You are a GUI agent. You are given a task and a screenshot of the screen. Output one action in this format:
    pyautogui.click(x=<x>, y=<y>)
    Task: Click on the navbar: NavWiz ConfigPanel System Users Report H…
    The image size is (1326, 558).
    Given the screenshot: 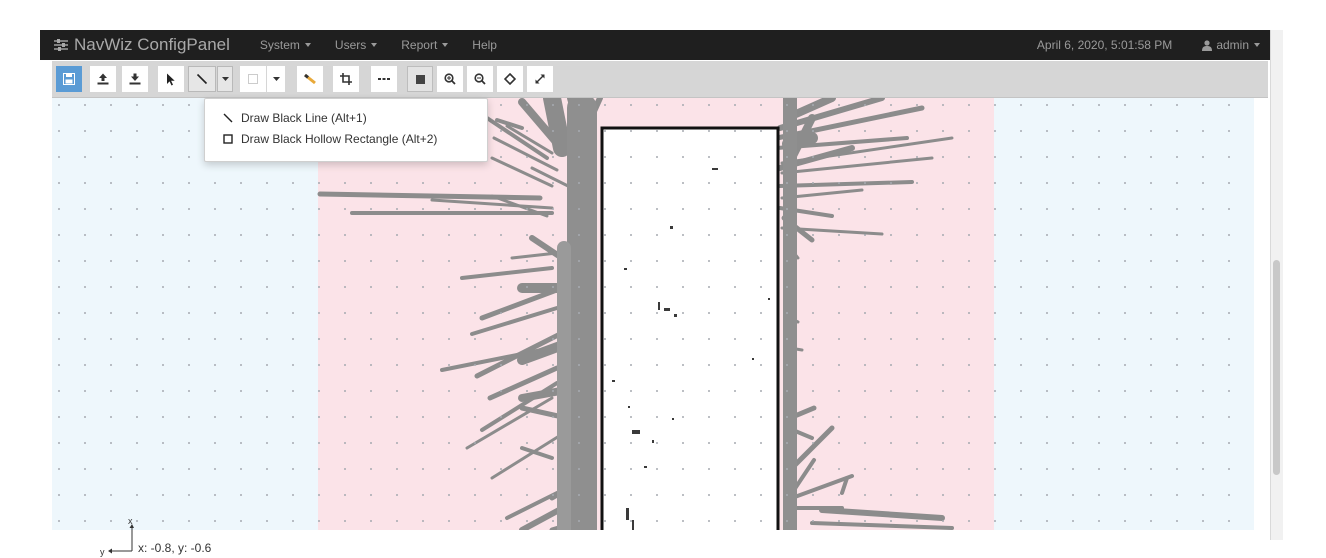 What is the action you would take?
    pyautogui.click(x=655, y=45)
    